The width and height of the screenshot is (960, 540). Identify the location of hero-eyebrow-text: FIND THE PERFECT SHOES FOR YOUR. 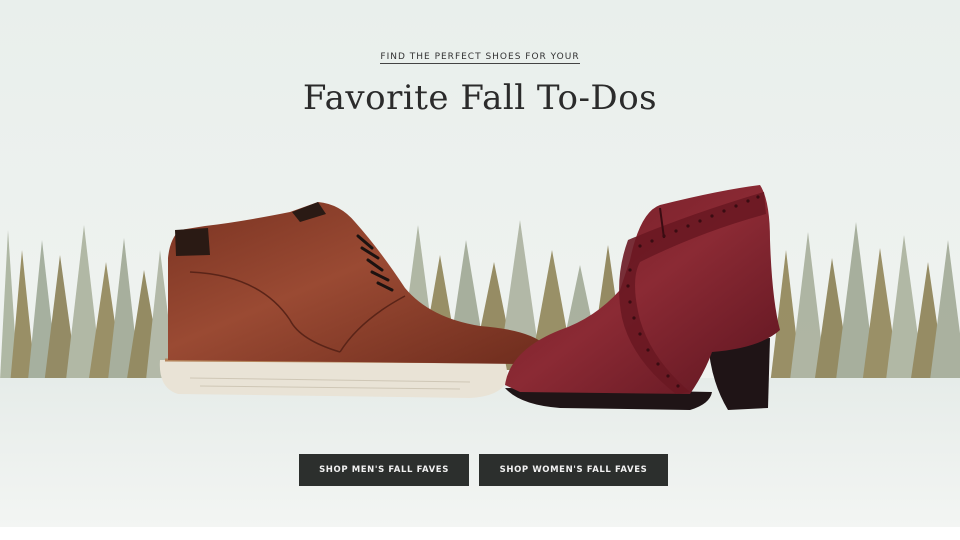
(480, 58).